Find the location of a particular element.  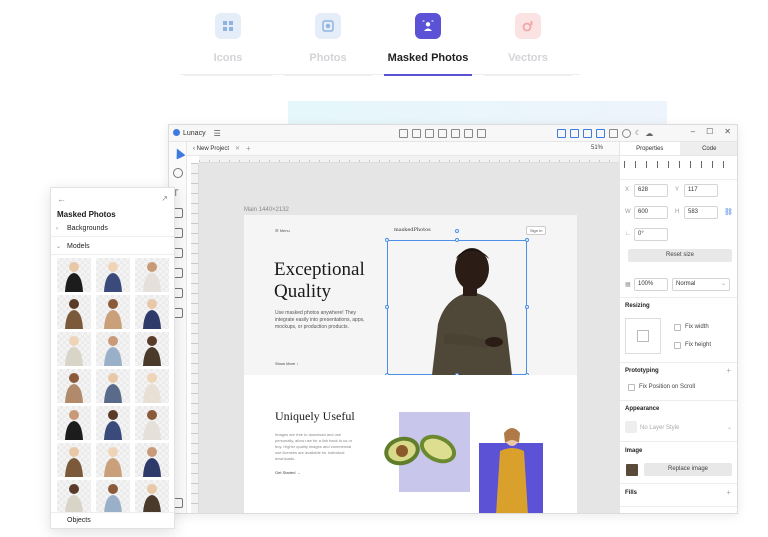

y-input: 117 is located at coordinates (701, 190).